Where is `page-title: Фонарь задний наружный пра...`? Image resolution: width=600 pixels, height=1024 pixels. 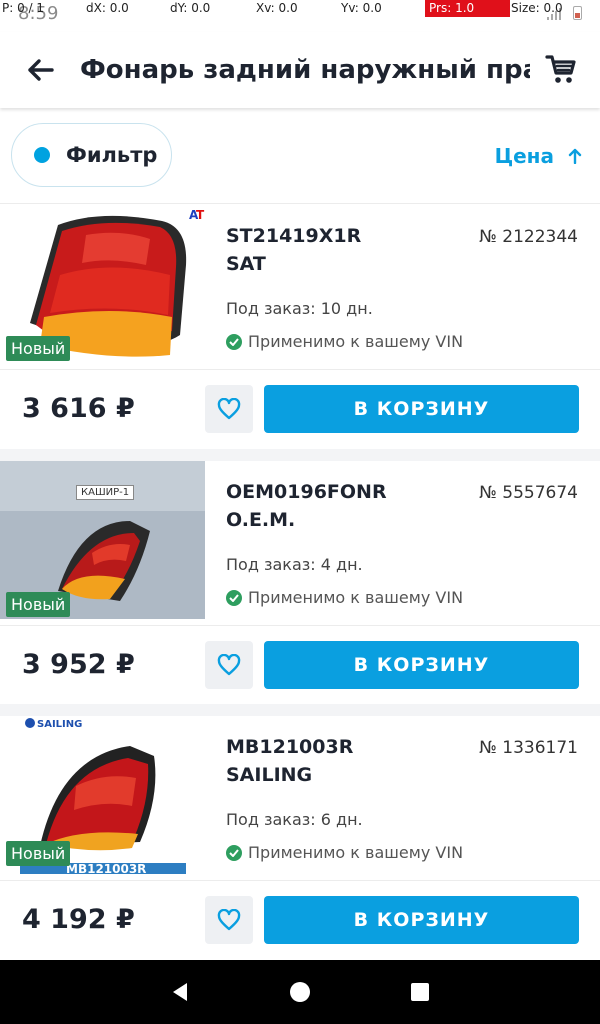
page-title: Фонарь задний наружный пра... is located at coordinates (305, 70).